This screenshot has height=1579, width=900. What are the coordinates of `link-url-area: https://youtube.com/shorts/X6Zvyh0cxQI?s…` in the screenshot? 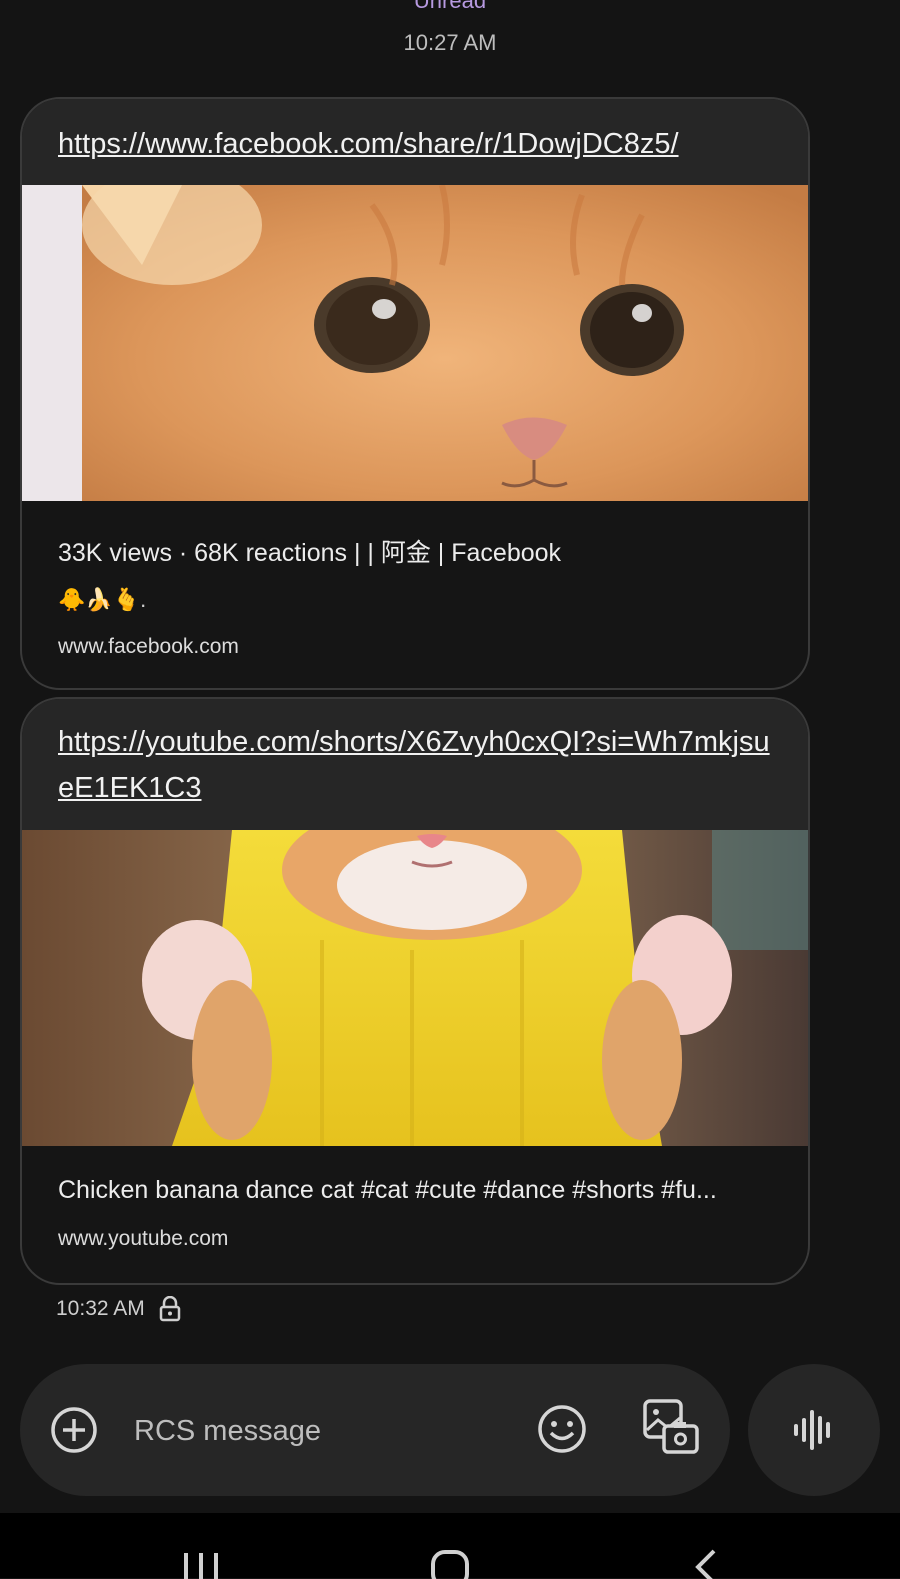 It's located at (415, 764).